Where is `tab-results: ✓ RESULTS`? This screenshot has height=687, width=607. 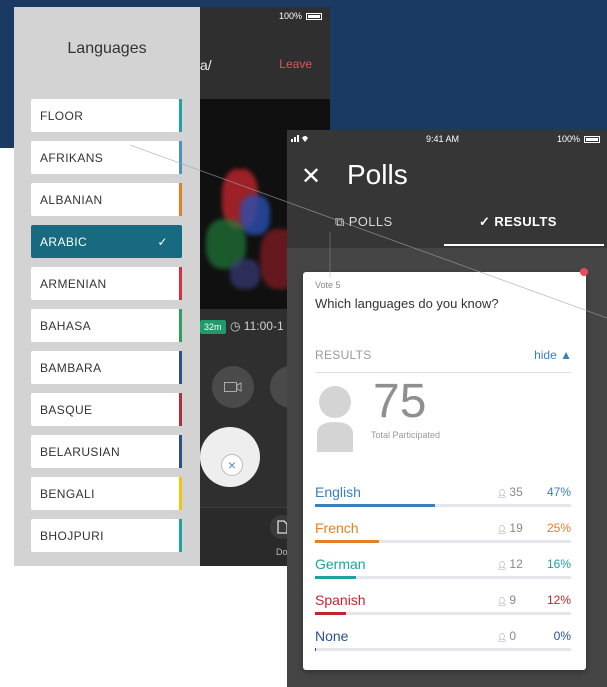
tab-results: ✓ RESULTS is located at coordinates (518, 222).